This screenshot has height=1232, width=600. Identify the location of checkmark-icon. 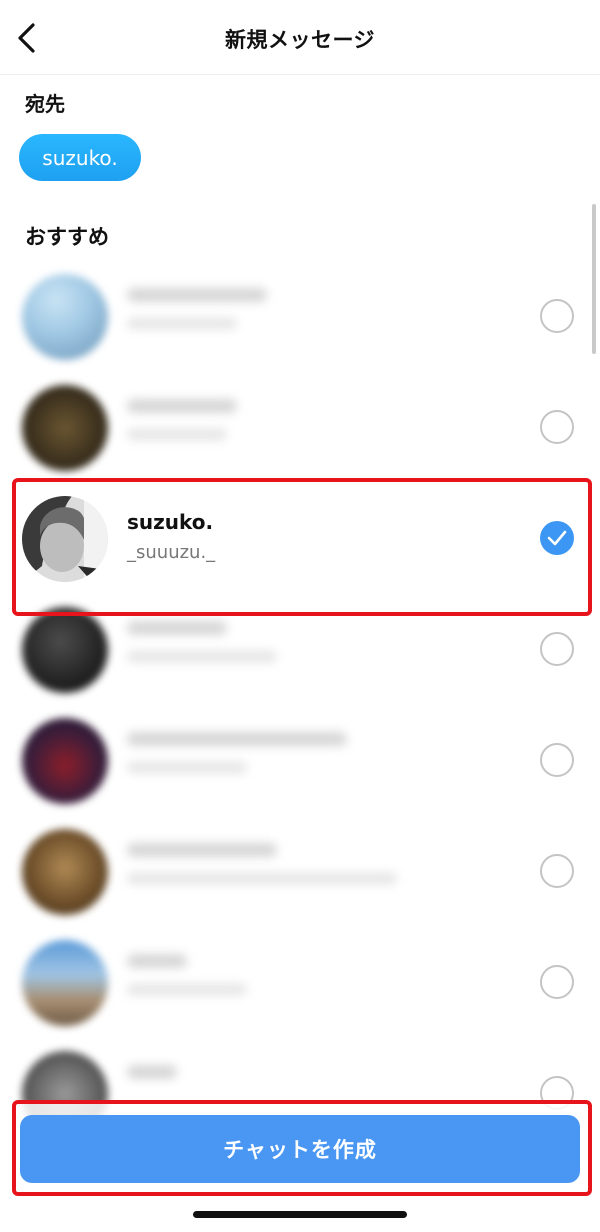
(557, 538).